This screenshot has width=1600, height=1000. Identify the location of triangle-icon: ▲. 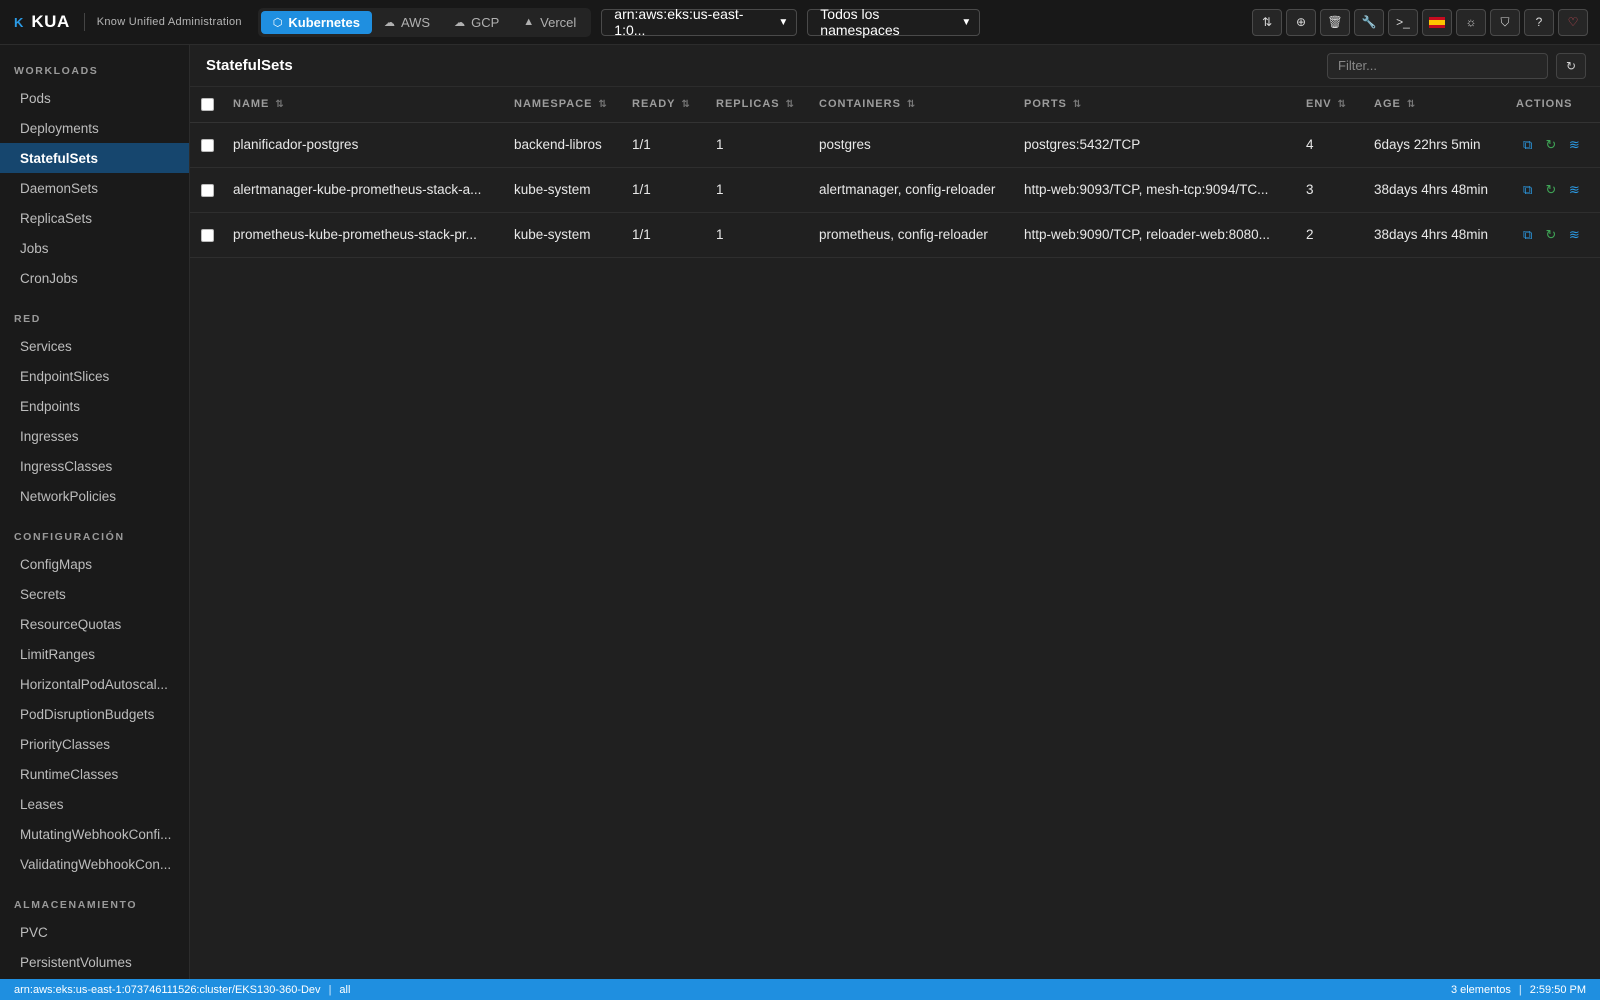
(529, 22).